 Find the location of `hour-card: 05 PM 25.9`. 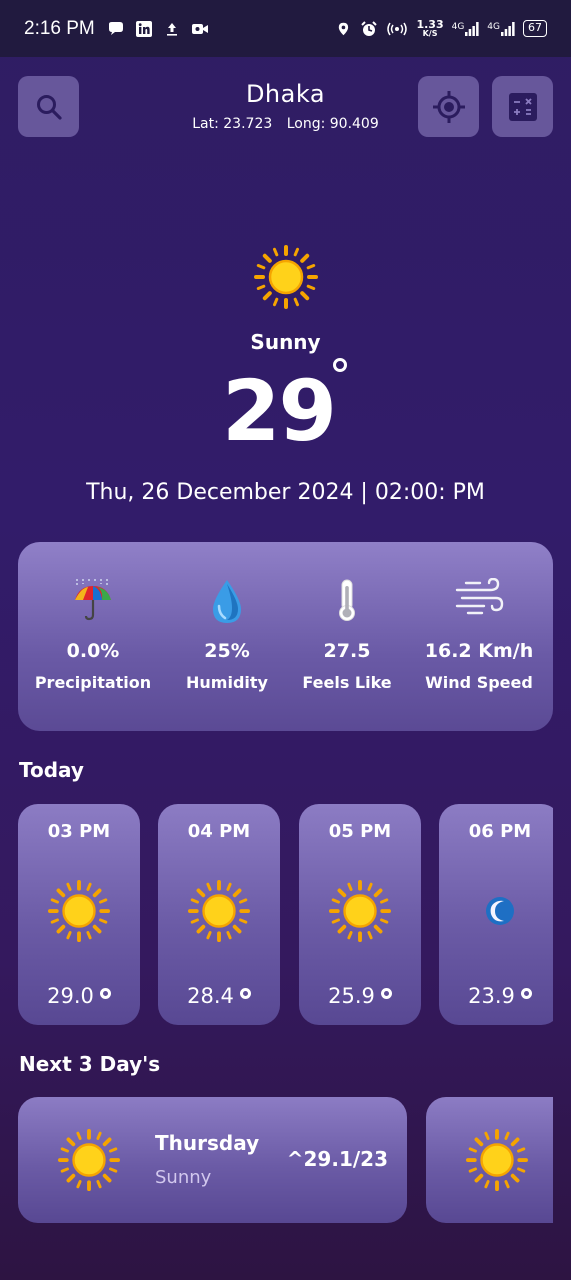

hour-card: 05 PM 25.9 is located at coordinates (360, 914).